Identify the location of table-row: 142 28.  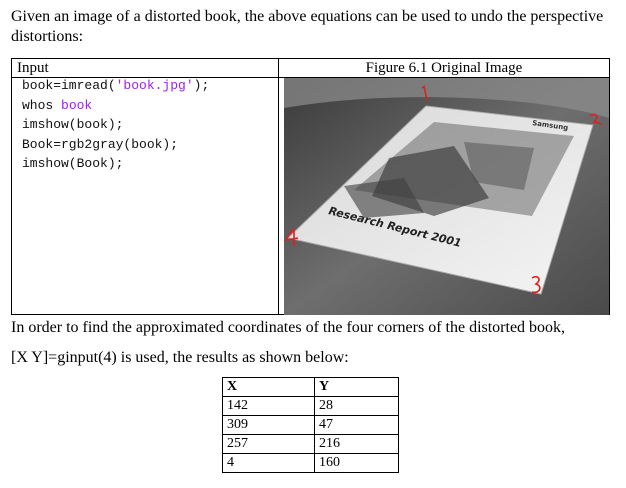
(310, 406).